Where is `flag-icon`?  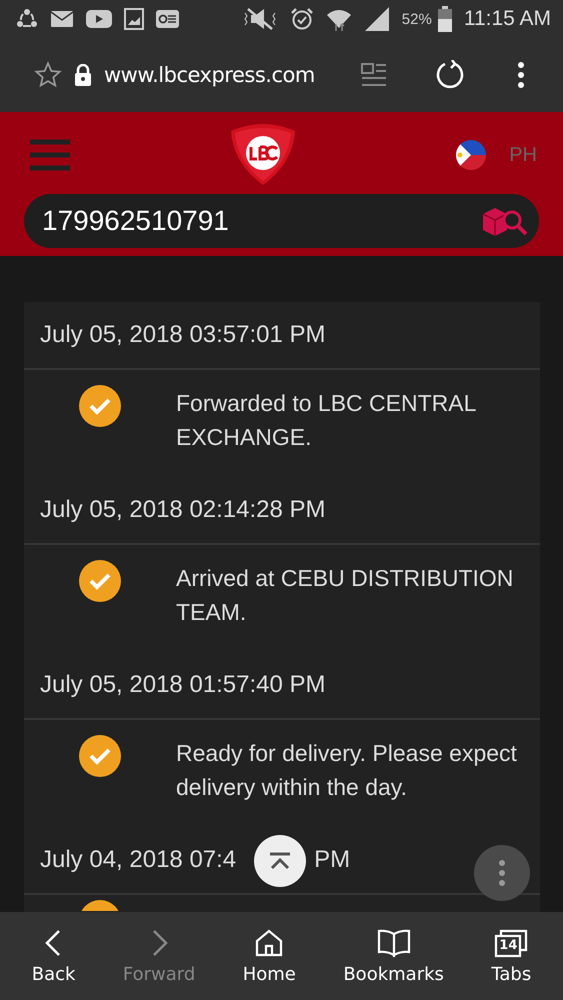
flag-icon is located at coordinates (471, 155).